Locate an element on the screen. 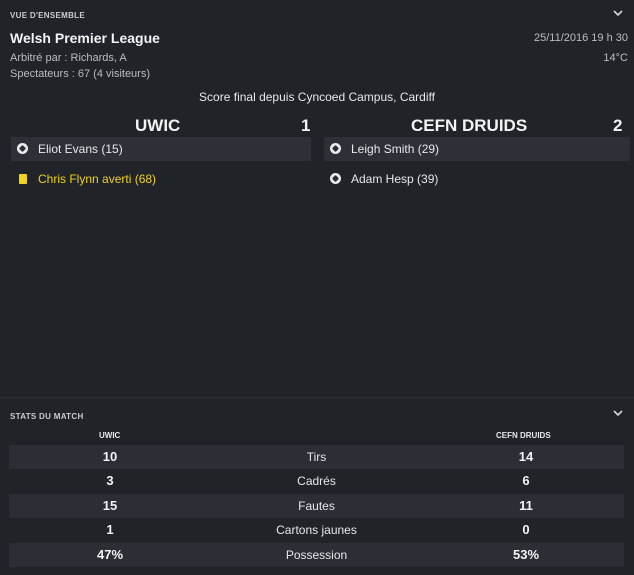 This screenshot has height=575, width=634. stat-away-value: 11 is located at coordinates (526, 505).